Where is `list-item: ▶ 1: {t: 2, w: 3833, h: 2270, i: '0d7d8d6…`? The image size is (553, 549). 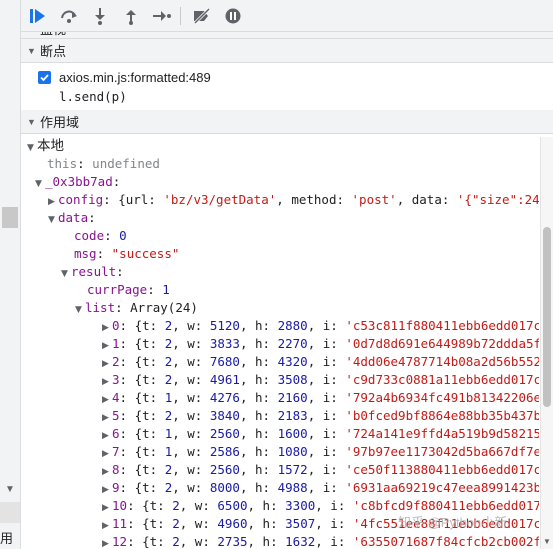 list-item: ▶ 1: {t: 2, w: 3833, h: 2270, i: '0d7d8d6… is located at coordinates (320, 345).